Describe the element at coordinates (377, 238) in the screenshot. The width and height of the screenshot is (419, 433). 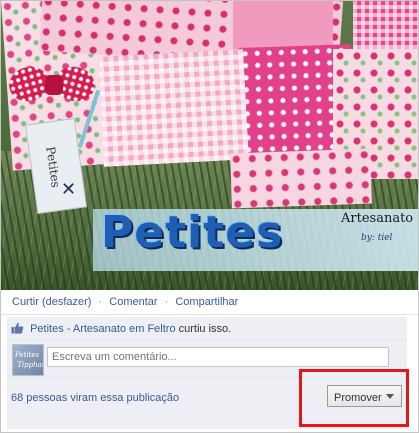
I see `banner-byline: by: tiel` at that location.